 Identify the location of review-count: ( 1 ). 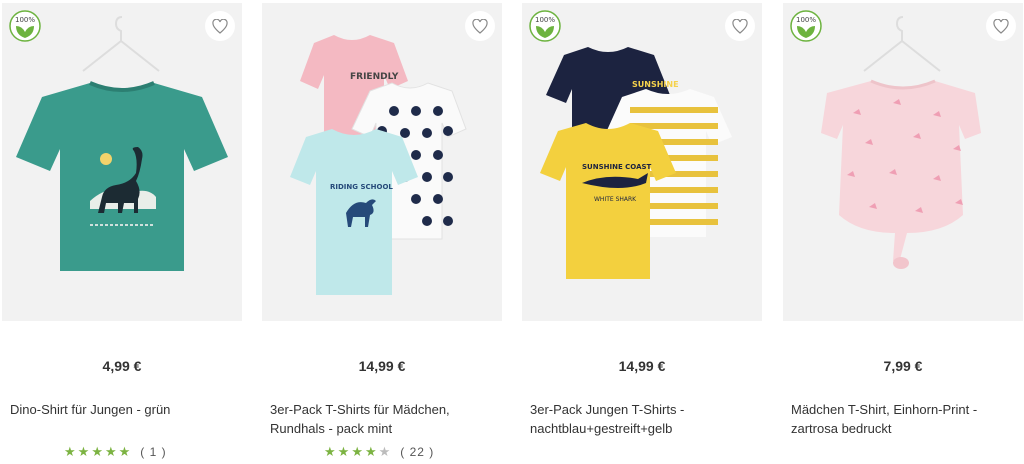
(153, 452).